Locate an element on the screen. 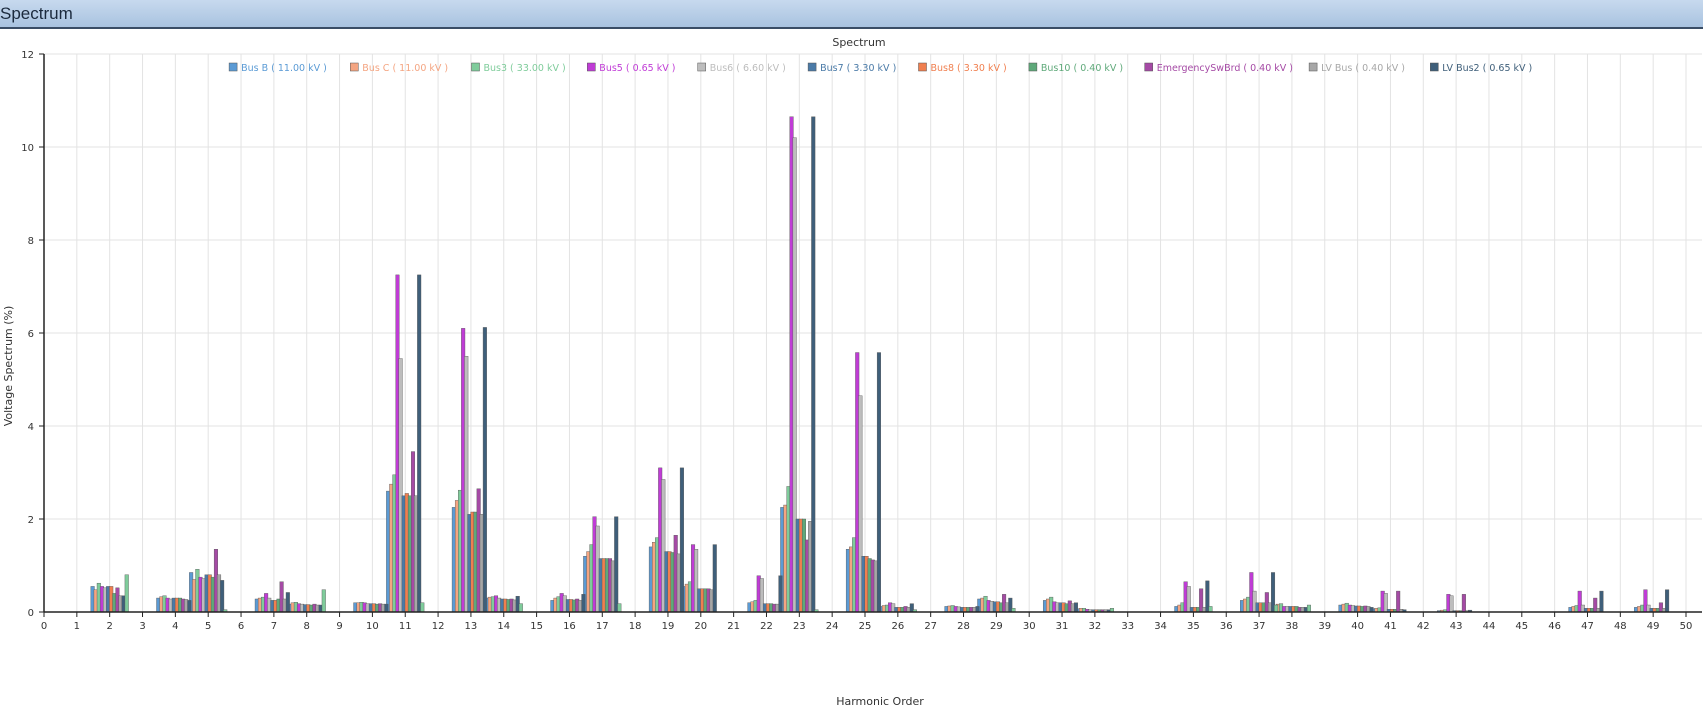 The width and height of the screenshot is (1703, 716). legend-label: Bus C ( 11.00 kV ) is located at coordinates (405, 68).